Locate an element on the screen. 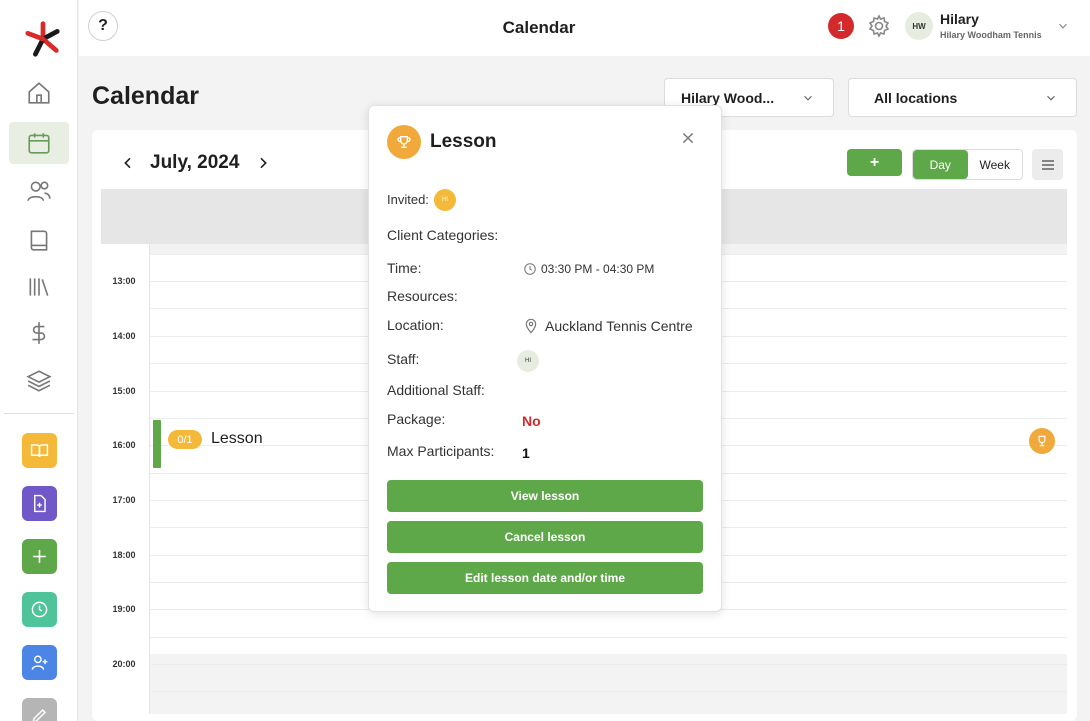 This screenshot has height=721, width=1090. users-icon is located at coordinates (39, 191).